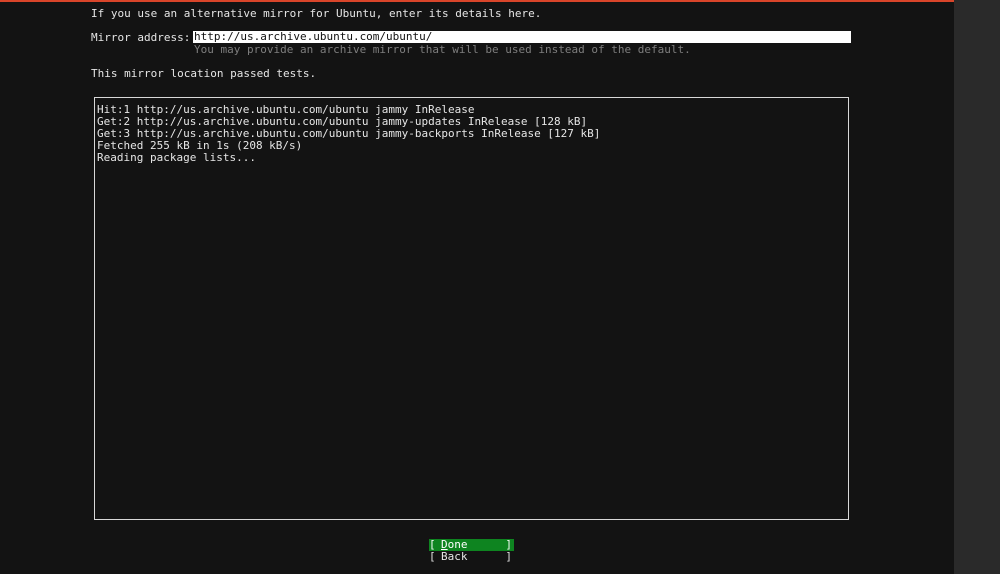 This screenshot has width=1000, height=574. What do you see at coordinates (471, 557) in the screenshot?
I see `back-button: [ Back ]` at bounding box center [471, 557].